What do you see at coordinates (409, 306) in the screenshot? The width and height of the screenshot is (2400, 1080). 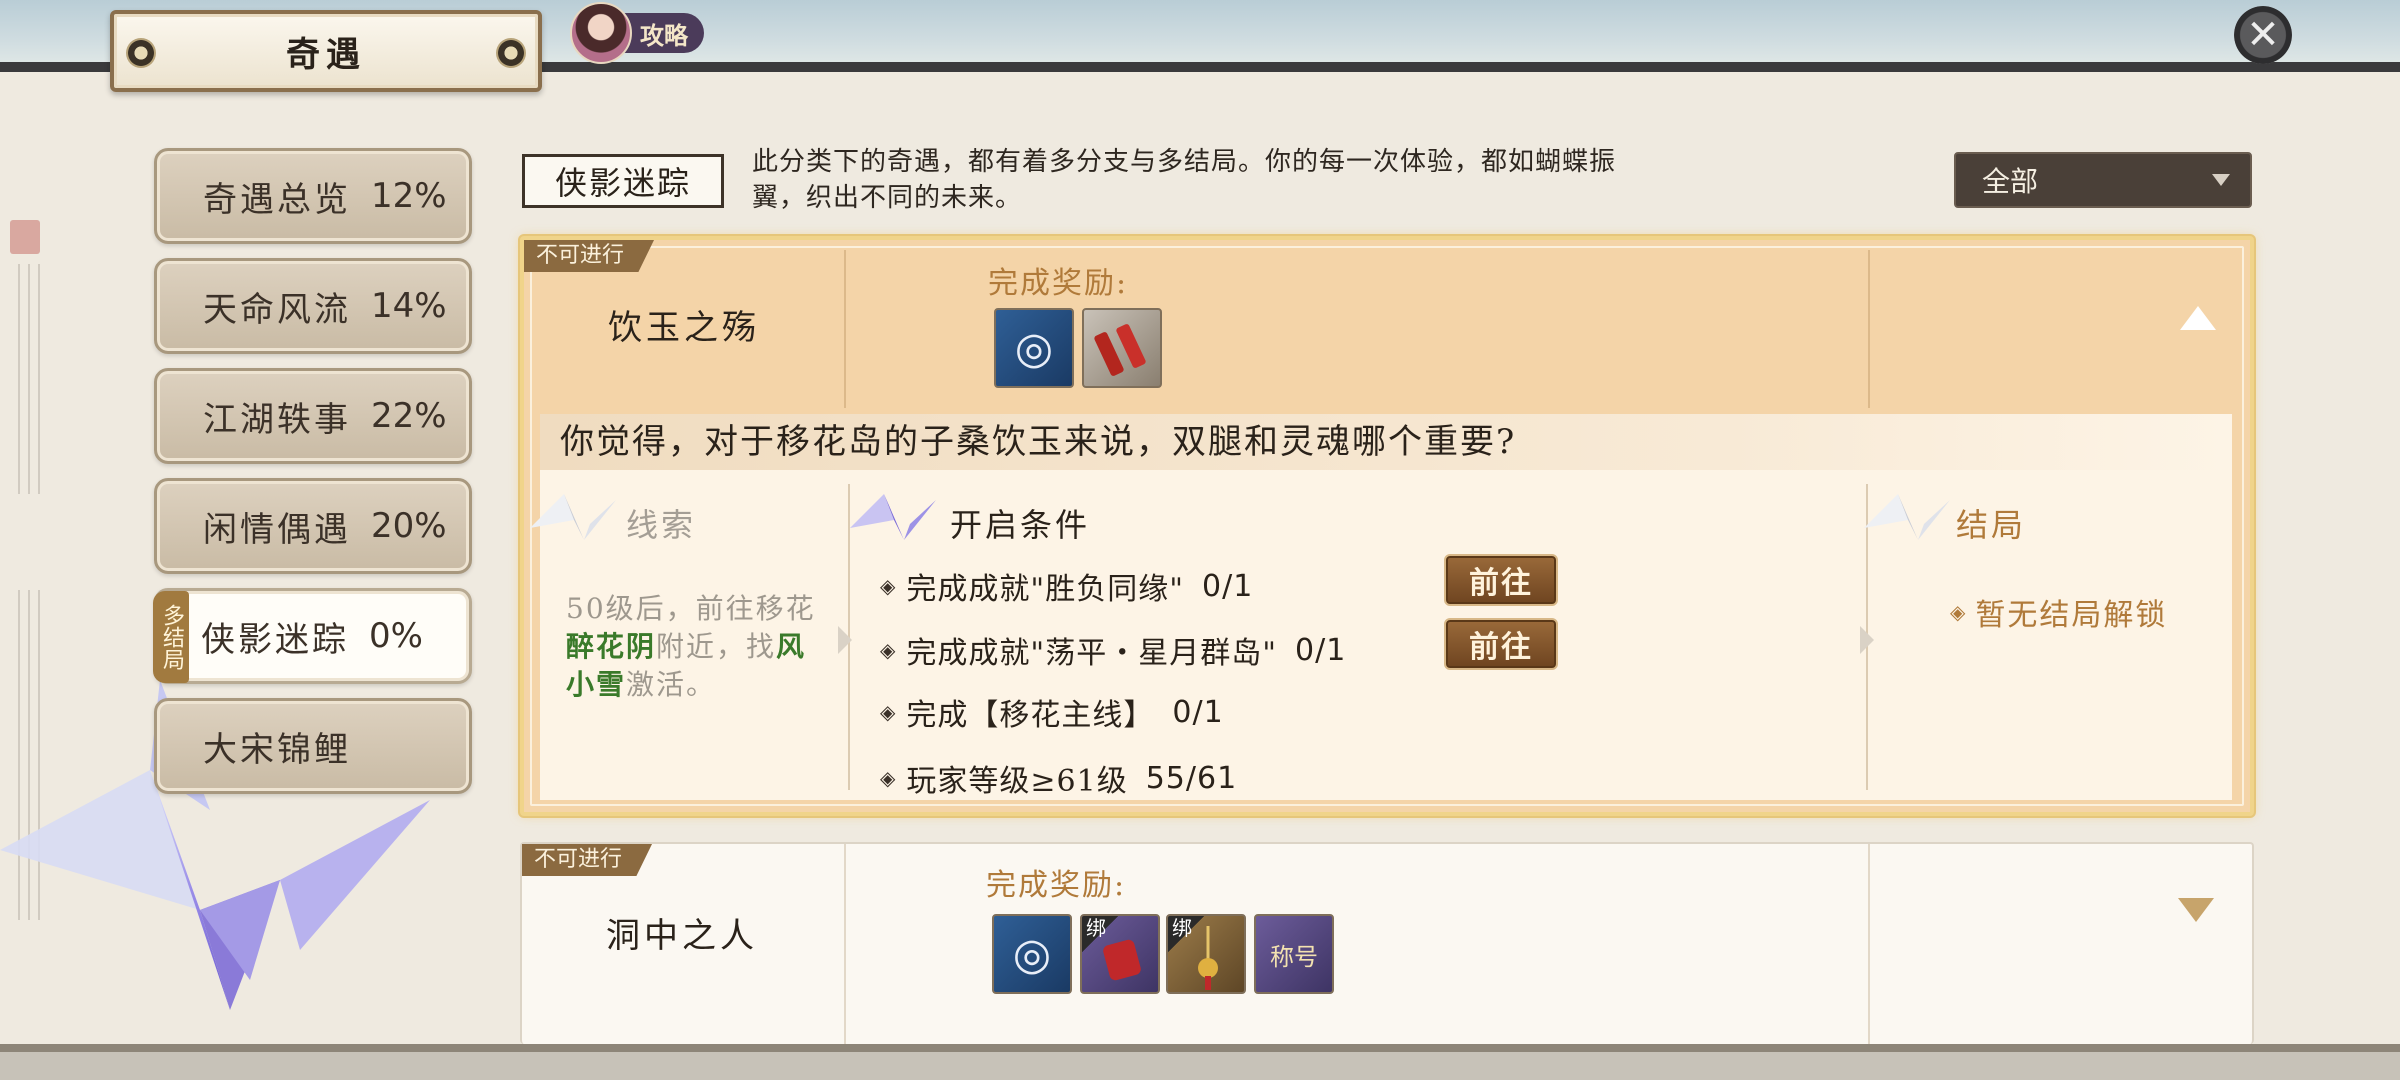 I see `nav-item-percent: 14%` at bounding box center [409, 306].